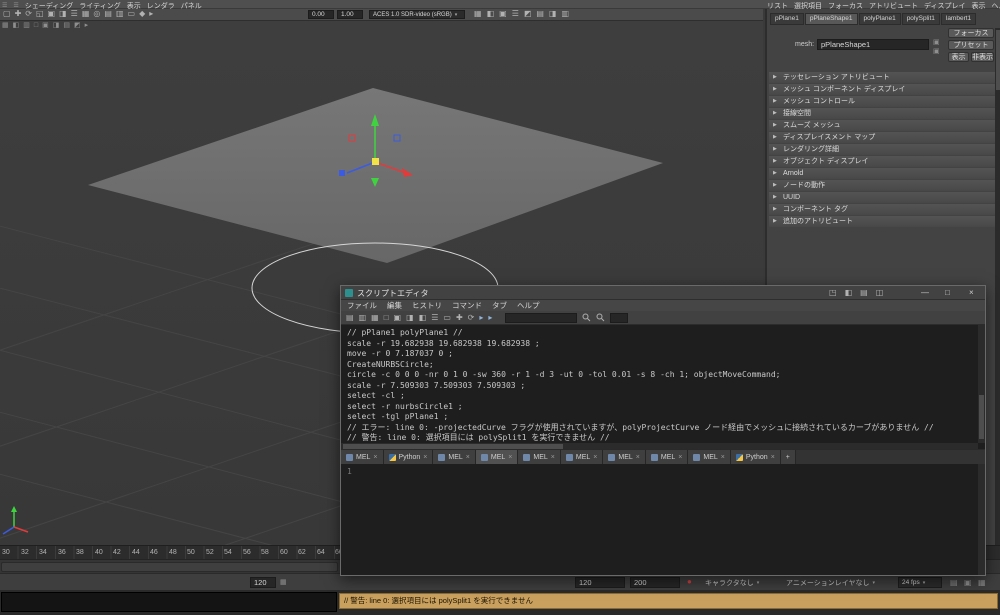 The height and width of the screenshot is (615, 1000). Describe the element at coordinates (375, 161) in the screenshot. I see `center-handle` at that location.